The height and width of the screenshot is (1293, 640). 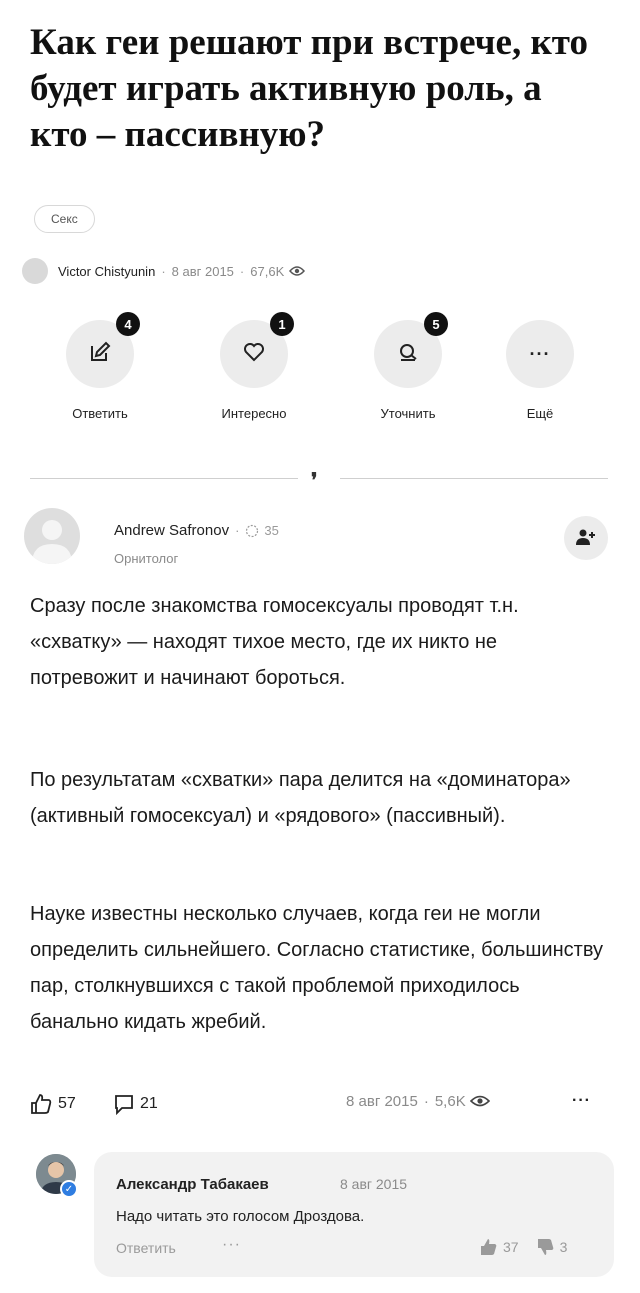 I want to click on answer-stats: 8 авг 2015 · 5,6K, so click(x=418, y=1101).